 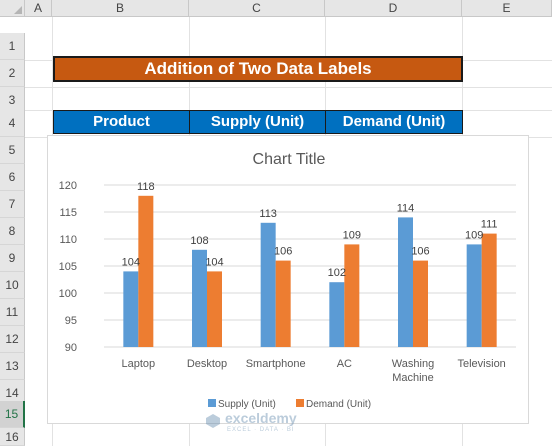 What do you see at coordinates (268, 214) in the screenshot?
I see `data-label: 113` at bounding box center [268, 214].